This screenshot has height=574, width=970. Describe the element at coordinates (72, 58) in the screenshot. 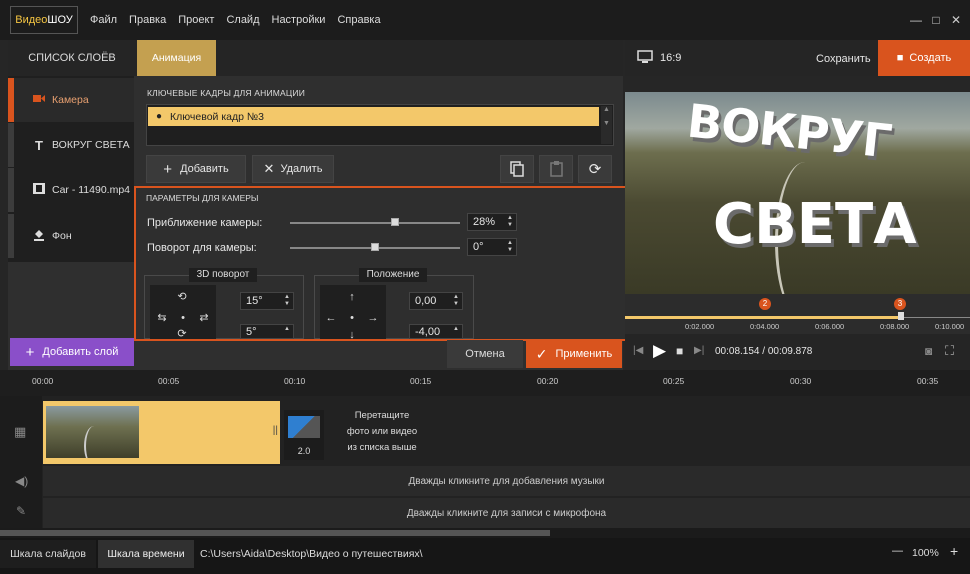

I see `tab-layers: СПИСОК СЛОЁВ` at that location.